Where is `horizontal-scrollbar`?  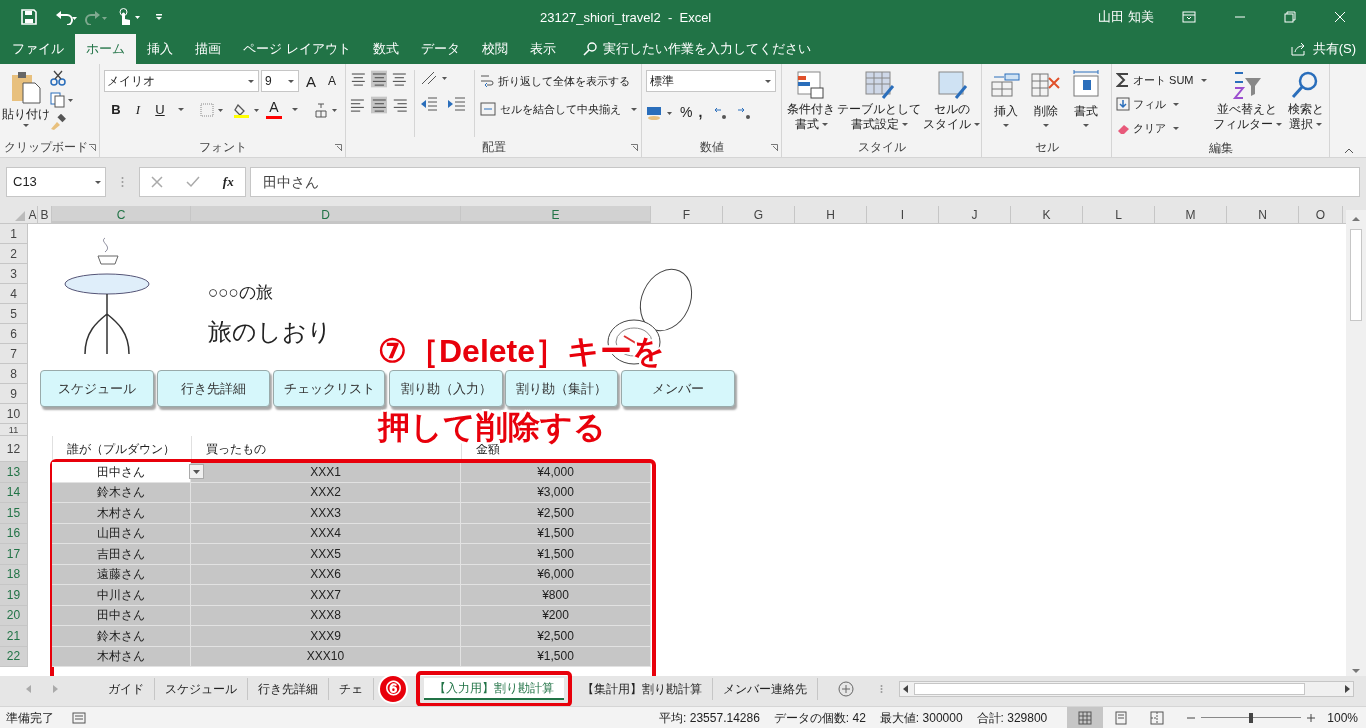 horizontal-scrollbar is located at coordinates (1126, 689).